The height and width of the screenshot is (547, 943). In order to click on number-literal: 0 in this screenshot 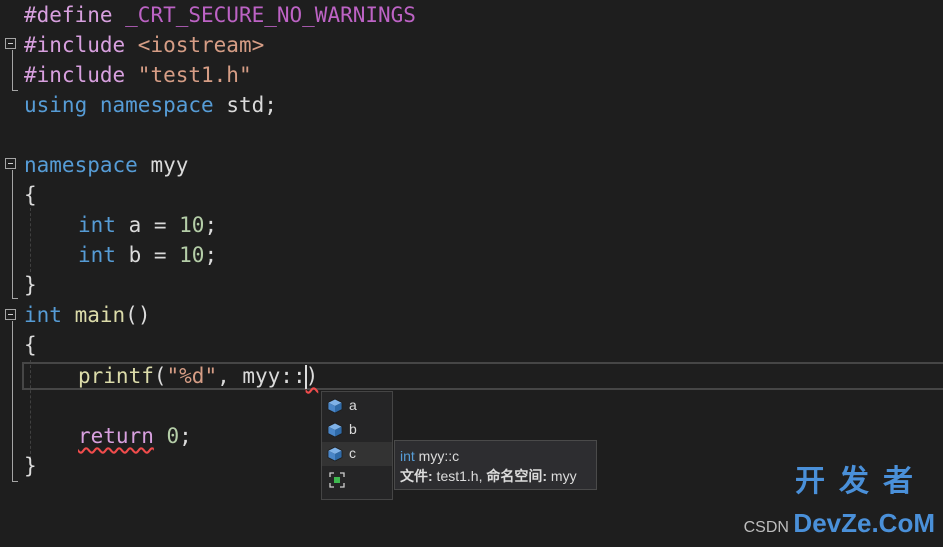, I will do `click(173, 436)`.